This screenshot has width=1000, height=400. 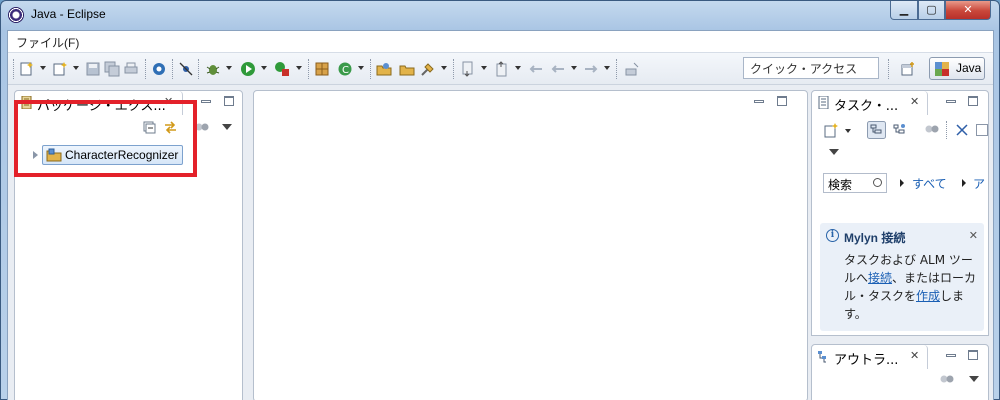 I want to click on title-bar: Java - Eclipse ▁ ▢ ✕, so click(x=500, y=16).